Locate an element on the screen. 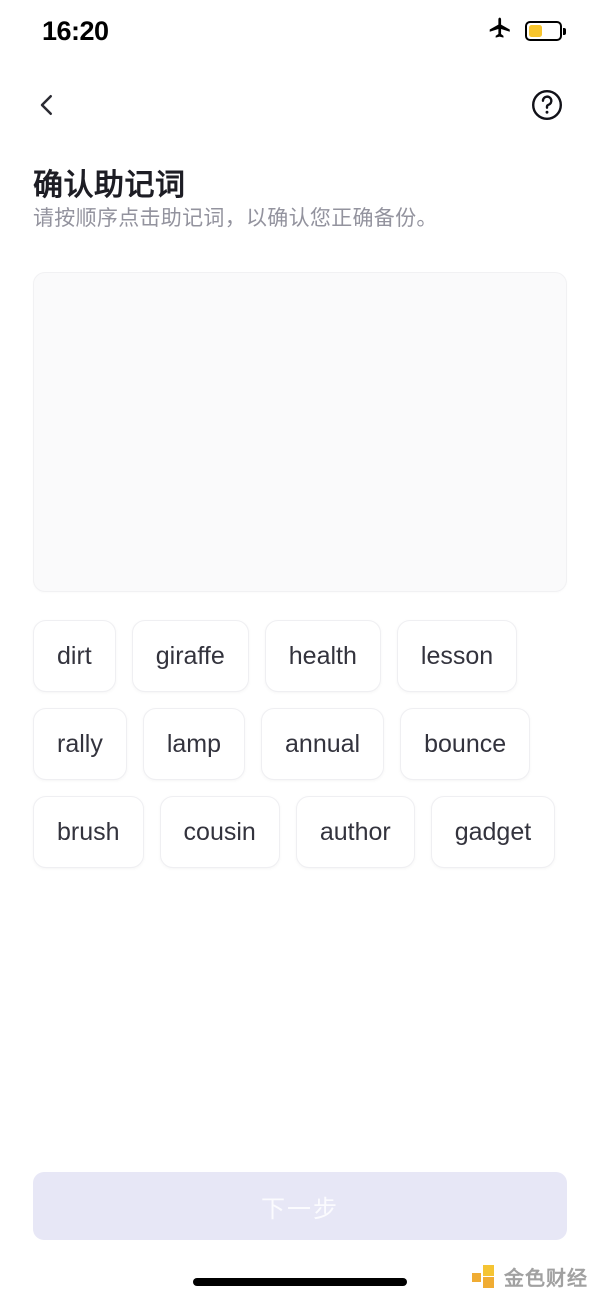 The width and height of the screenshot is (600, 1299). word-chip: gadget is located at coordinates (493, 832).